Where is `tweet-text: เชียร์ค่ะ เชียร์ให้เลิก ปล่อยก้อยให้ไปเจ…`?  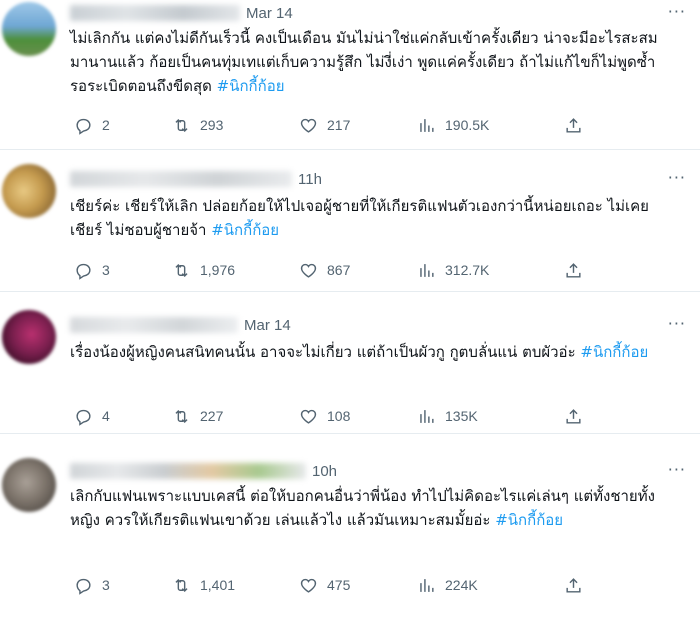
tweet-text: เชียร์ค่ะ เชียร์ให้เลิก ปล่อยก้อยให้ไปเจ… is located at coordinates (359, 218).